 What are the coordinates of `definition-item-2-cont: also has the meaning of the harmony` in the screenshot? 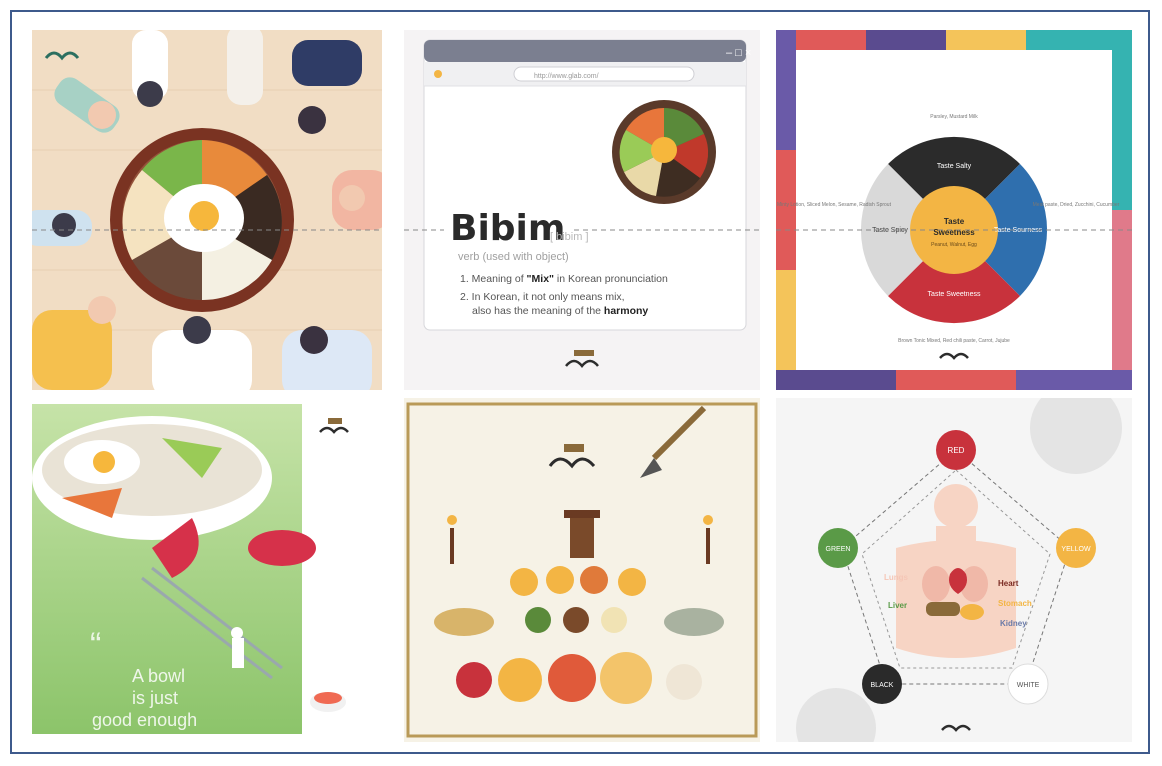 It's located at (560, 311).